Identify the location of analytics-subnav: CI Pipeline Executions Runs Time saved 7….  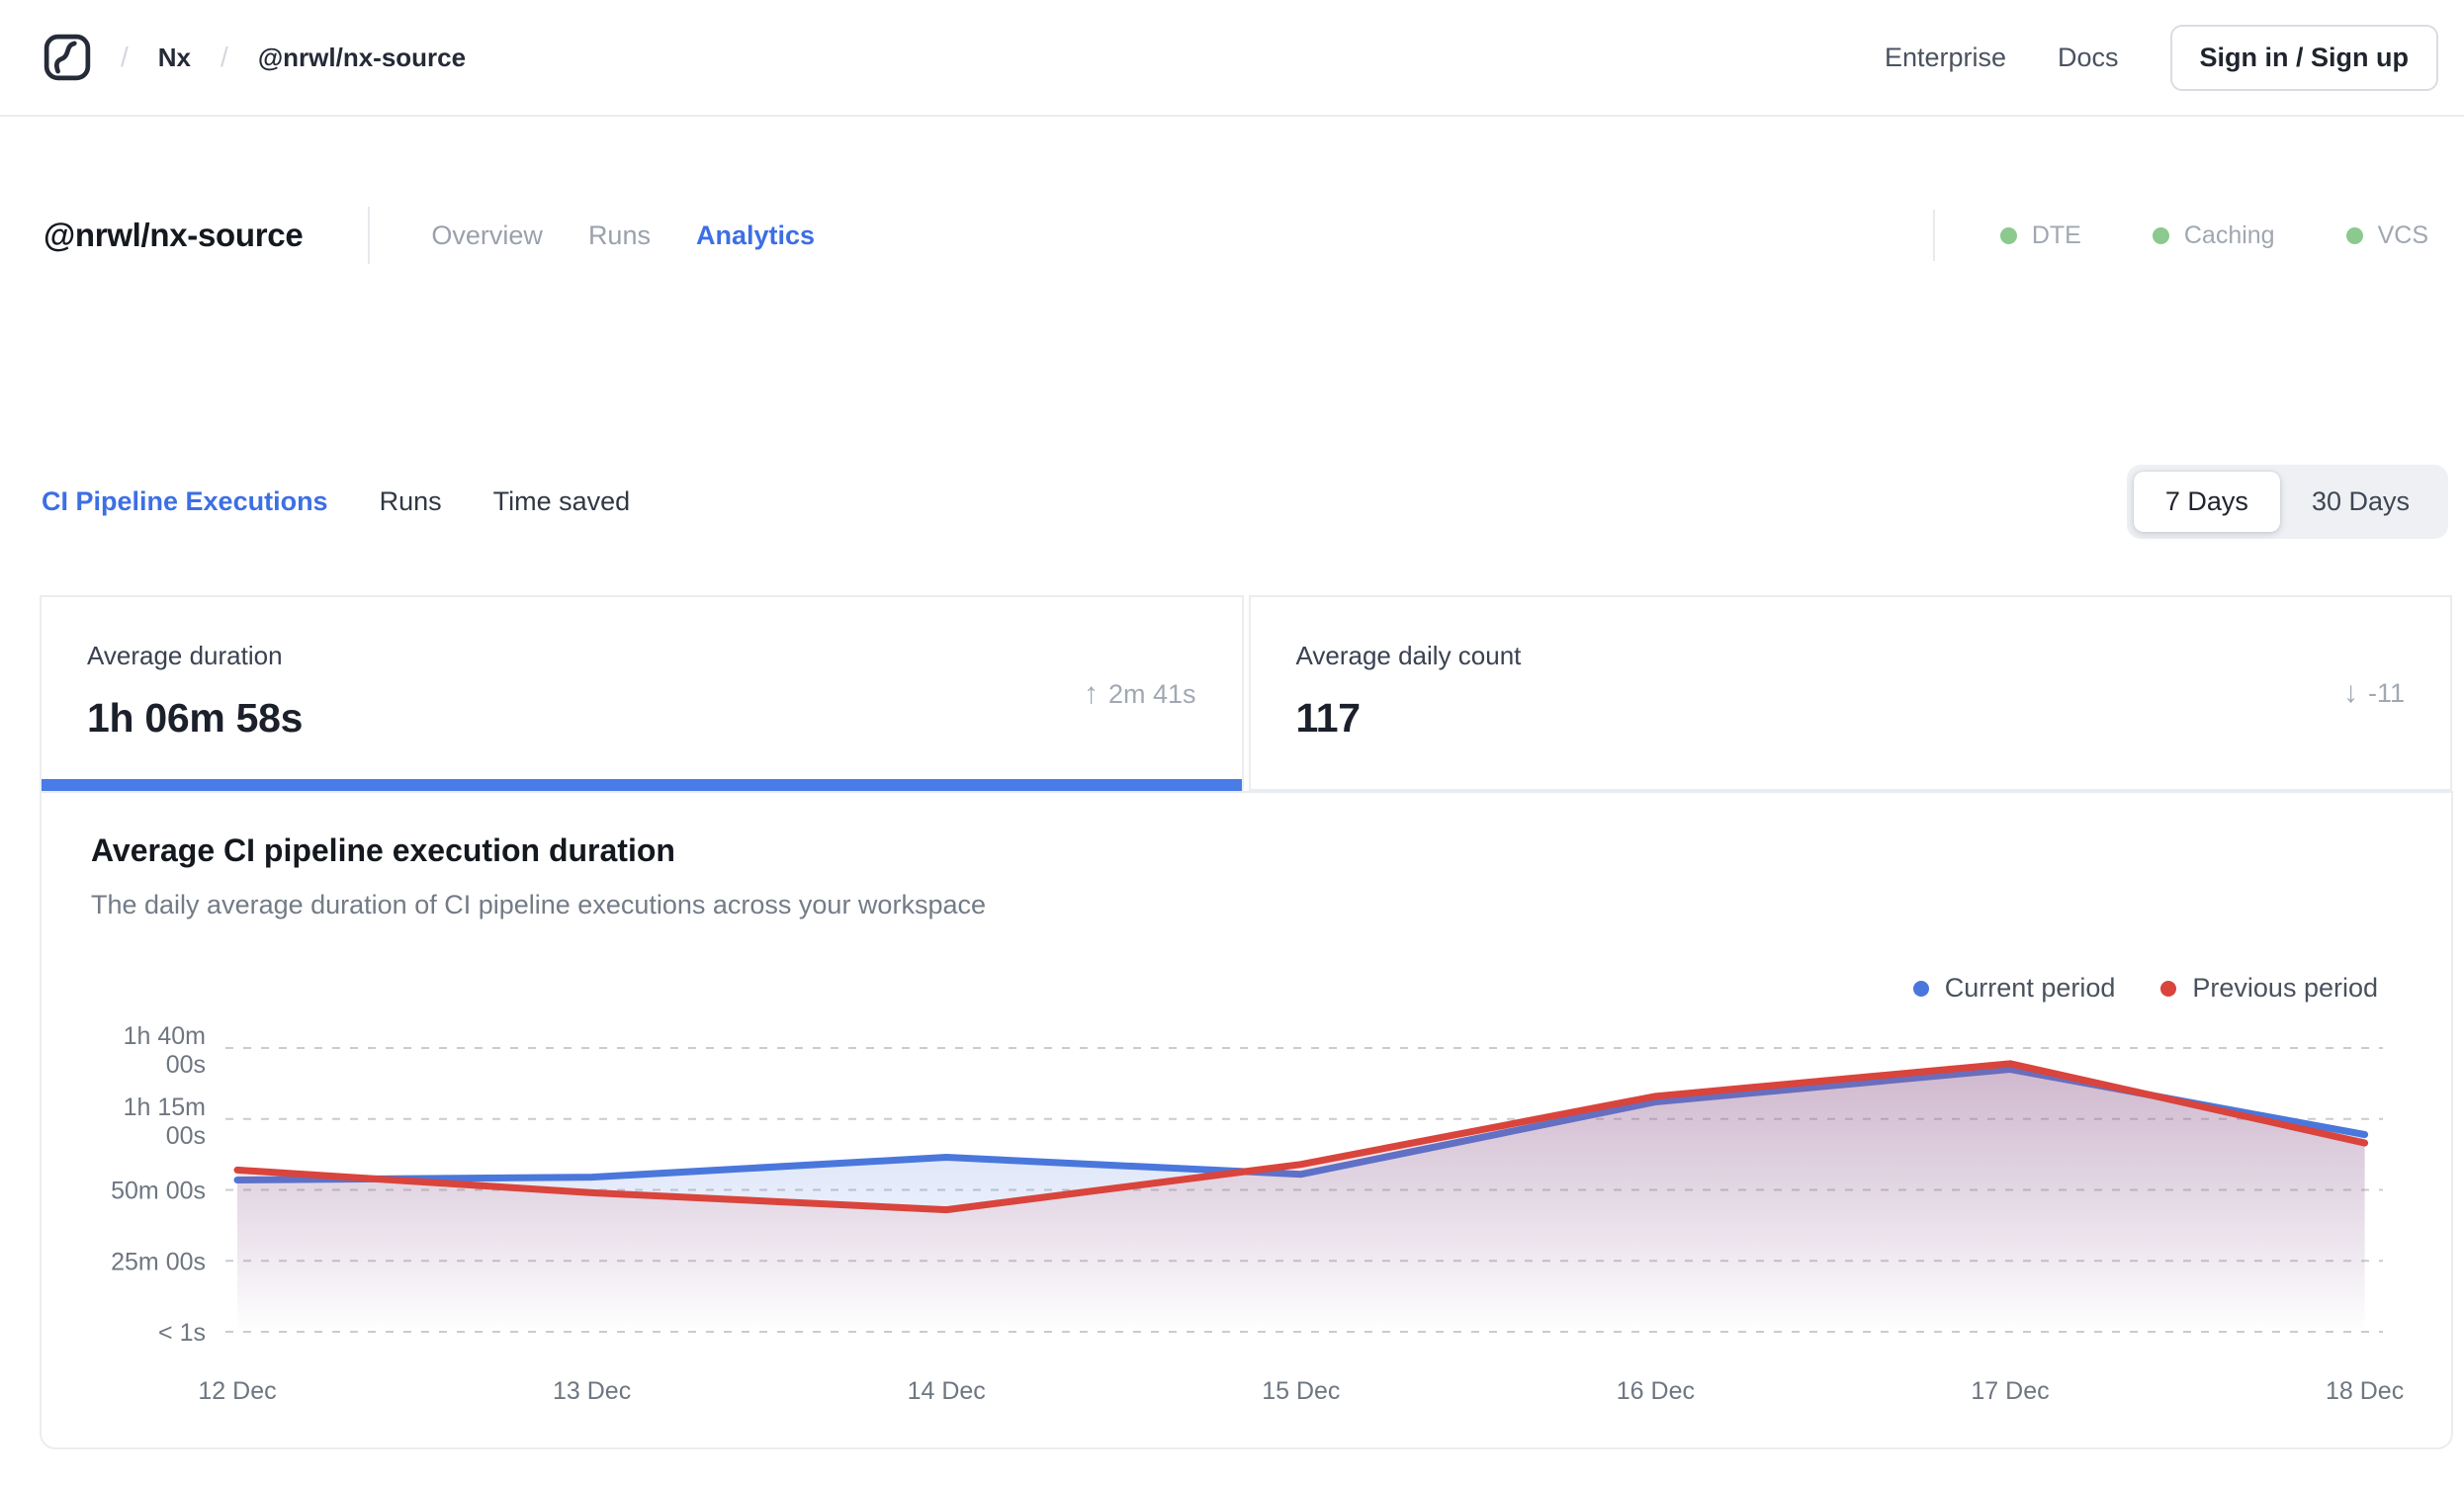
(1245, 502).